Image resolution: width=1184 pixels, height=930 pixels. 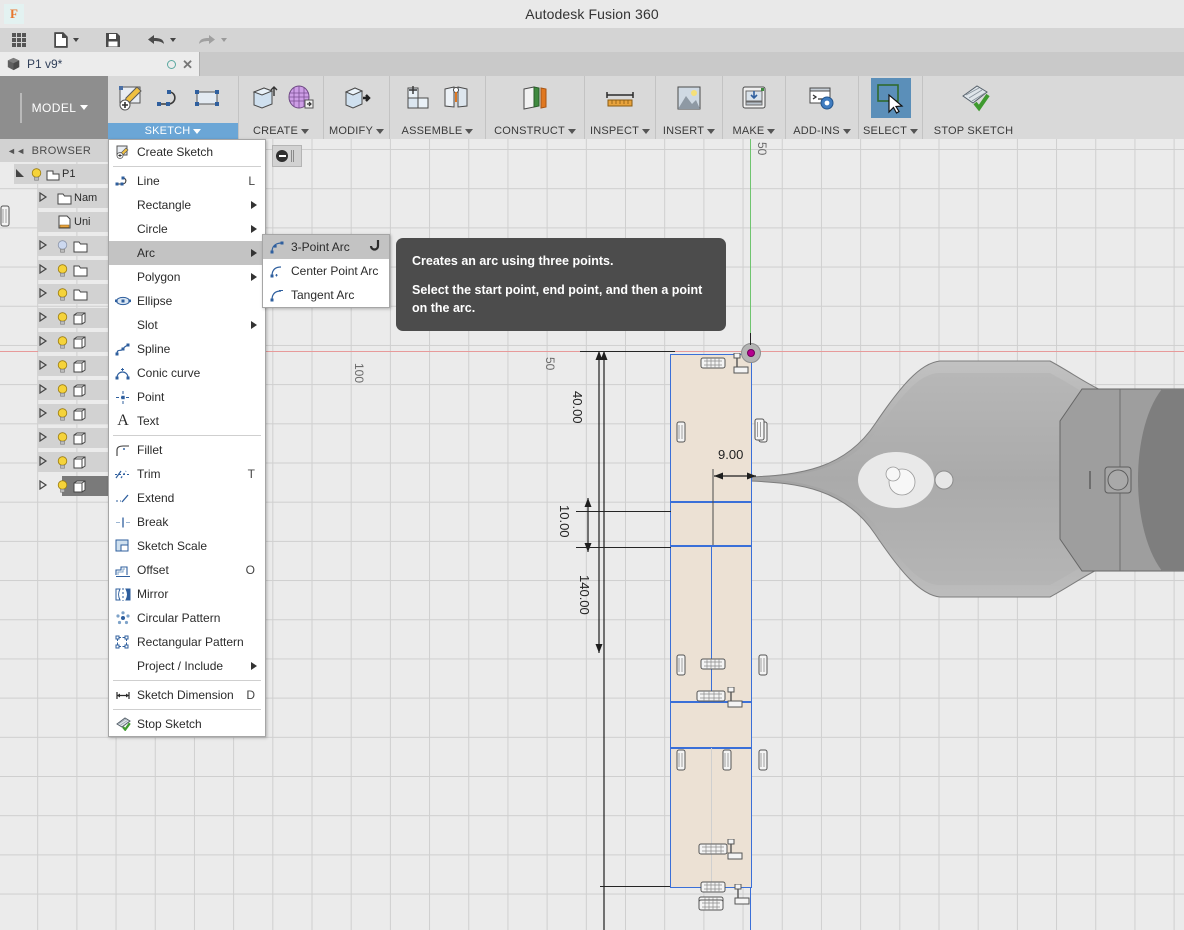 What do you see at coordinates (54, 222) in the screenshot?
I see `tree-row-units: Uni` at bounding box center [54, 222].